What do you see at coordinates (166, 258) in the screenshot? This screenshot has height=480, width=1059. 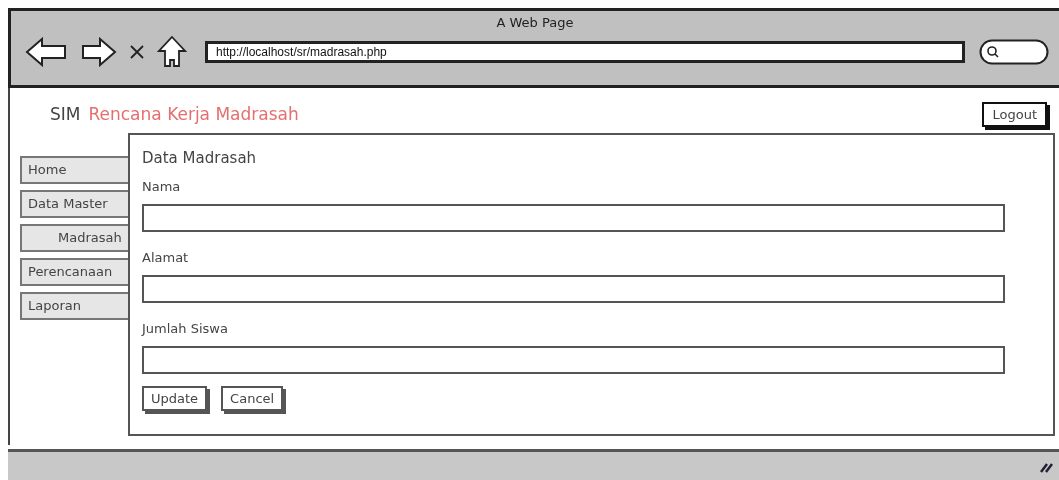 I see `field-label: Alamat` at bounding box center [166, 258].